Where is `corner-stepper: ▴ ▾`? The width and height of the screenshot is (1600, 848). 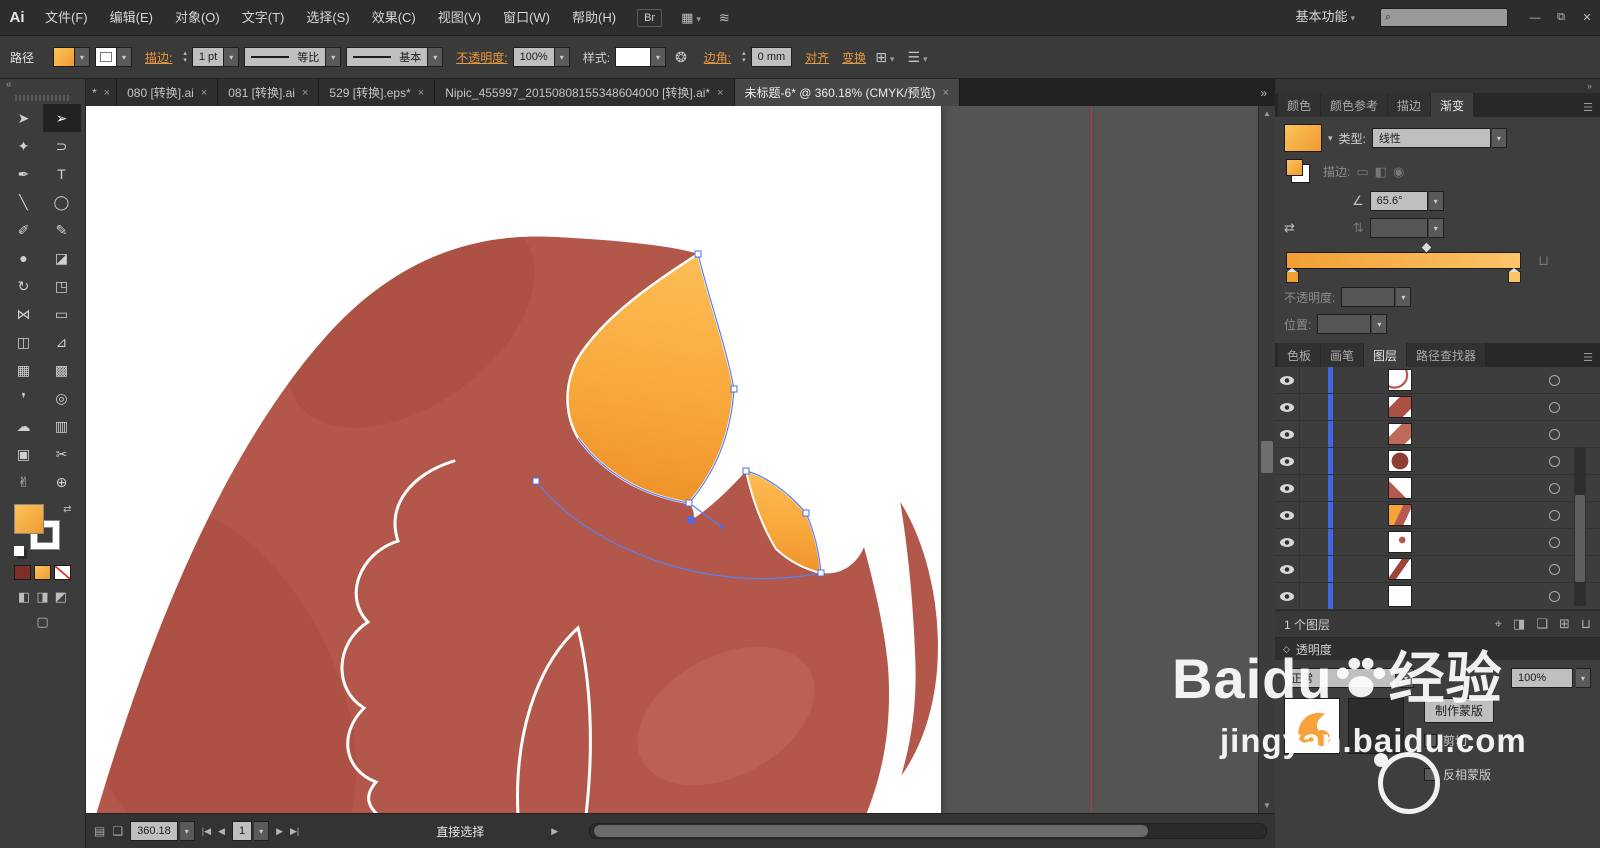
corner-stepper: ▴ ▾ is located at coordinates (744, 57).